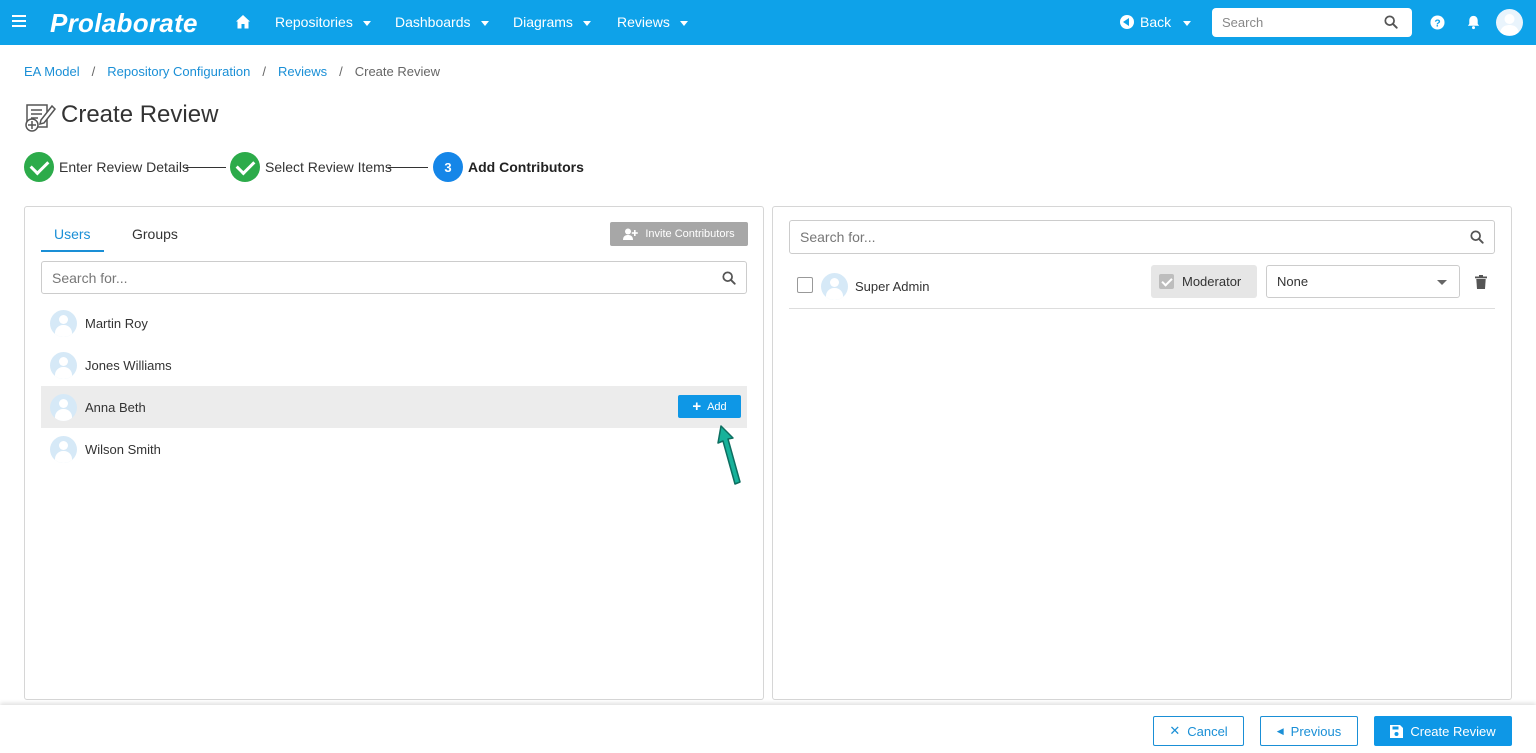 This screenshot has height=753, width=1536. What do you see at coordinates (690, 234) in the screenshot?
I see `invite-contributors-label: Invite Contributors` at bounding box center [690, 234].